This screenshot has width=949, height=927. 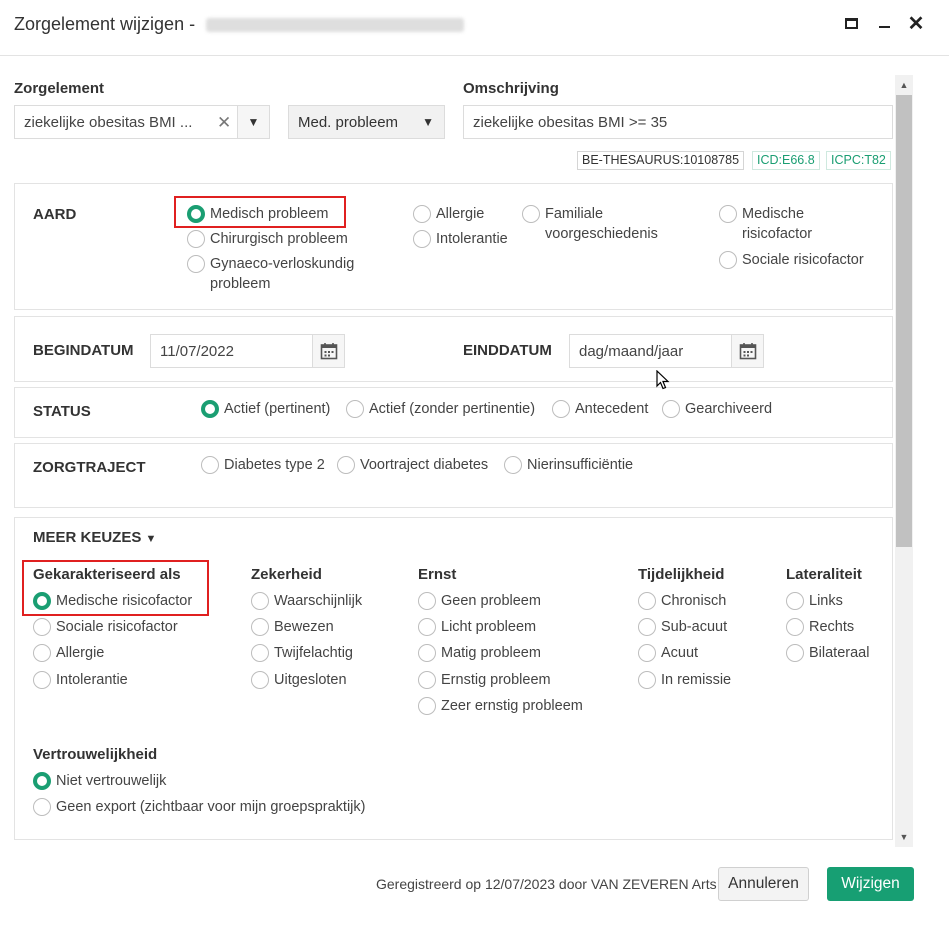 I want to click on cancel-button: Annuleren, so click(x=763, y=884).